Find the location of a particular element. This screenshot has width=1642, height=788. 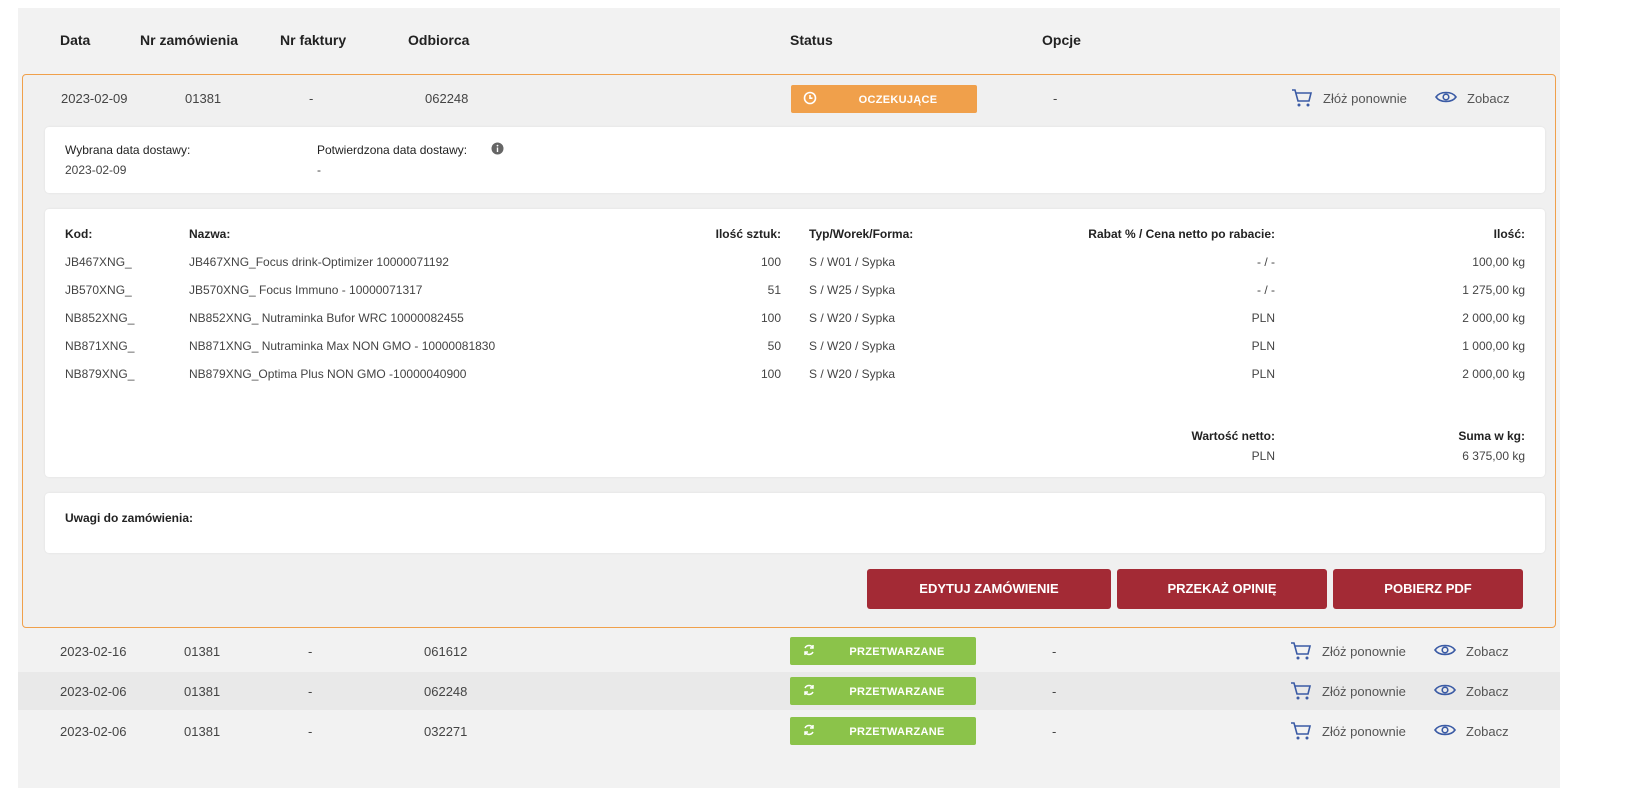

item-code: JB570XNG_ is located at coordinates (98, 290).